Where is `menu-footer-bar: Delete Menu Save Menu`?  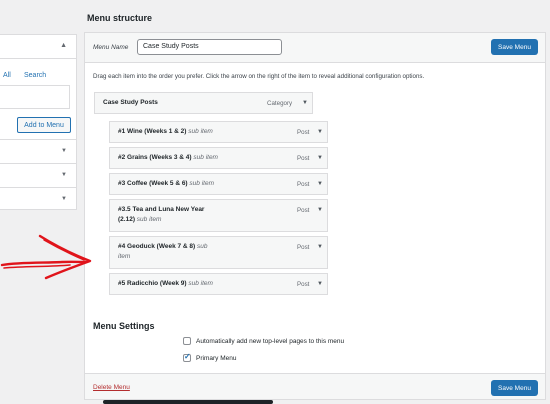 menu-footer-bar: Delete Menu Save Menu is located at coordinates (315, 386).